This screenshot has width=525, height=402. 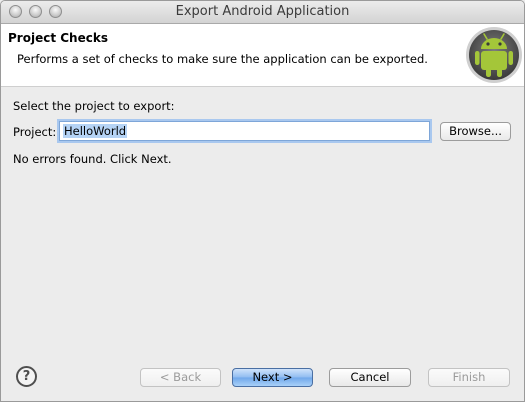 I want to click on status-message: No errors found. Click Next., so click(x=92, y=159).